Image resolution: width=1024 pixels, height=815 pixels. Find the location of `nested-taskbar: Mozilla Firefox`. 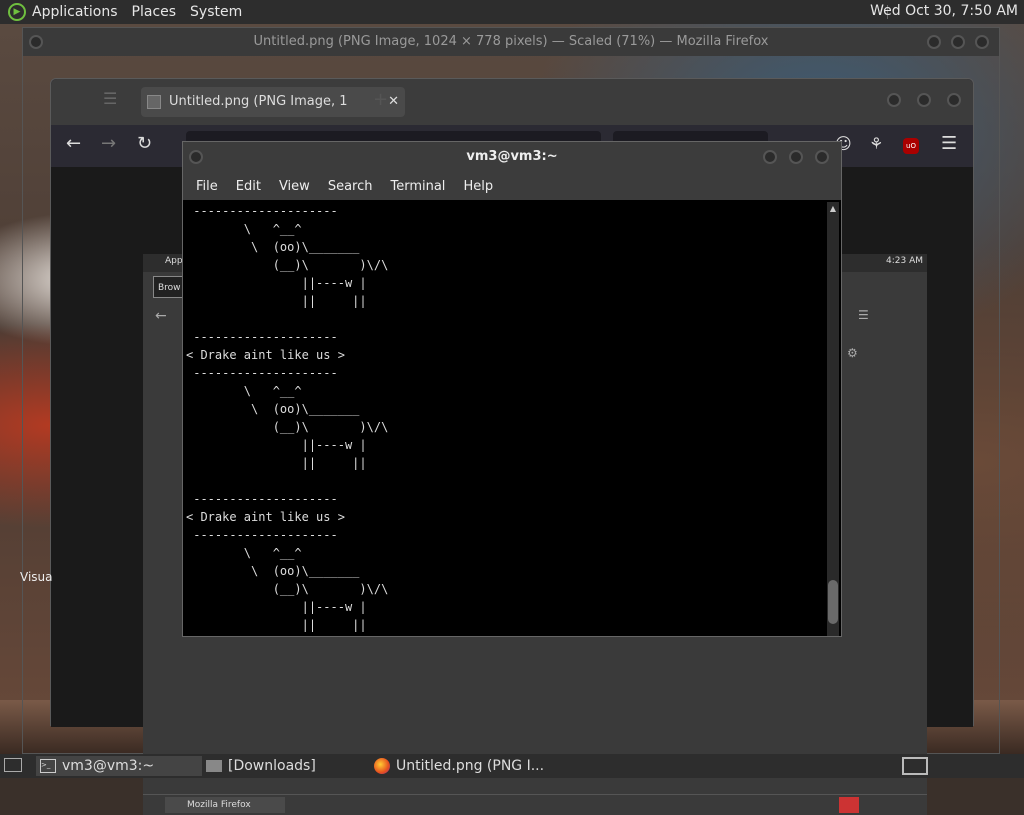

nested-taskbar: Mozilla Firefox is located at coordinates (535, 804).